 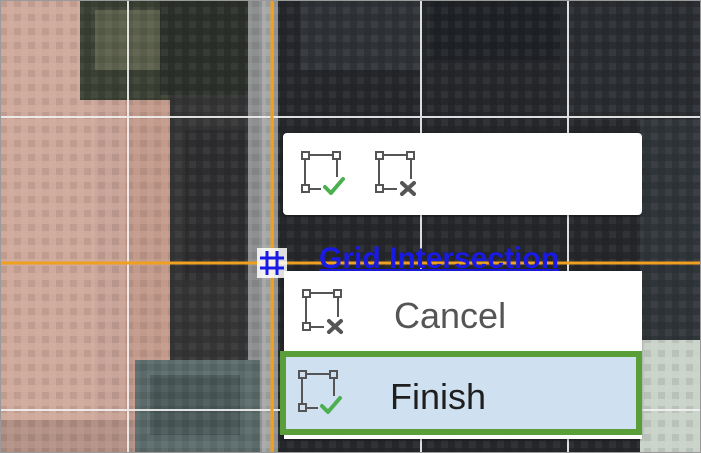 I want to click on menu-item-label: Cancel, so click(x=450, y=315).